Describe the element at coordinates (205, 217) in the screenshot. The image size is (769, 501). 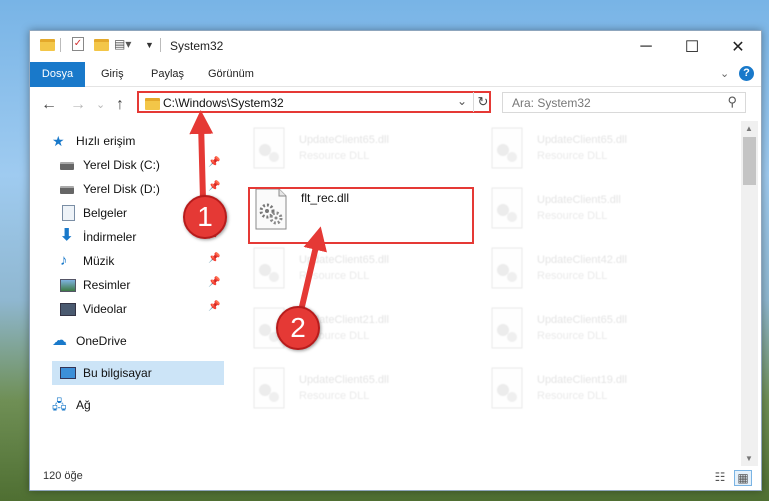
I see `step-1-callout: 1` at that location.